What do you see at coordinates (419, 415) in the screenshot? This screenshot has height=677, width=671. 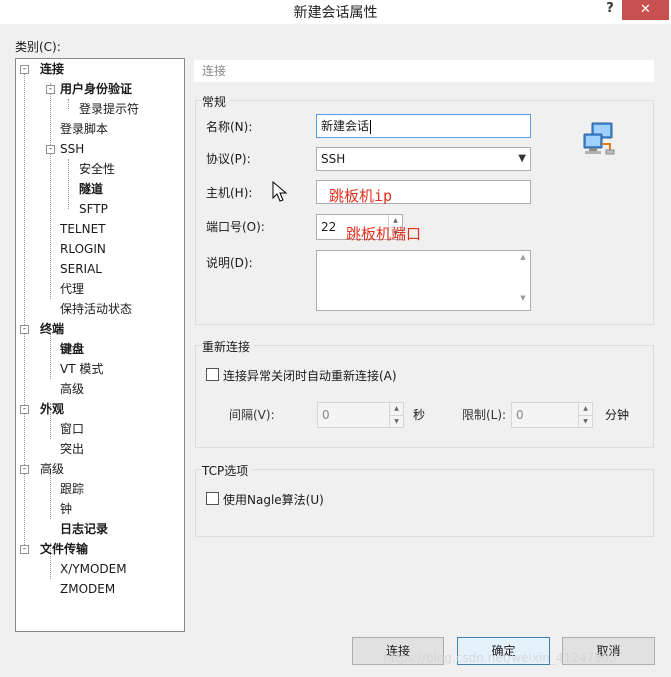 I see `interval-unit: 秒` at bounding box center [419, 415].